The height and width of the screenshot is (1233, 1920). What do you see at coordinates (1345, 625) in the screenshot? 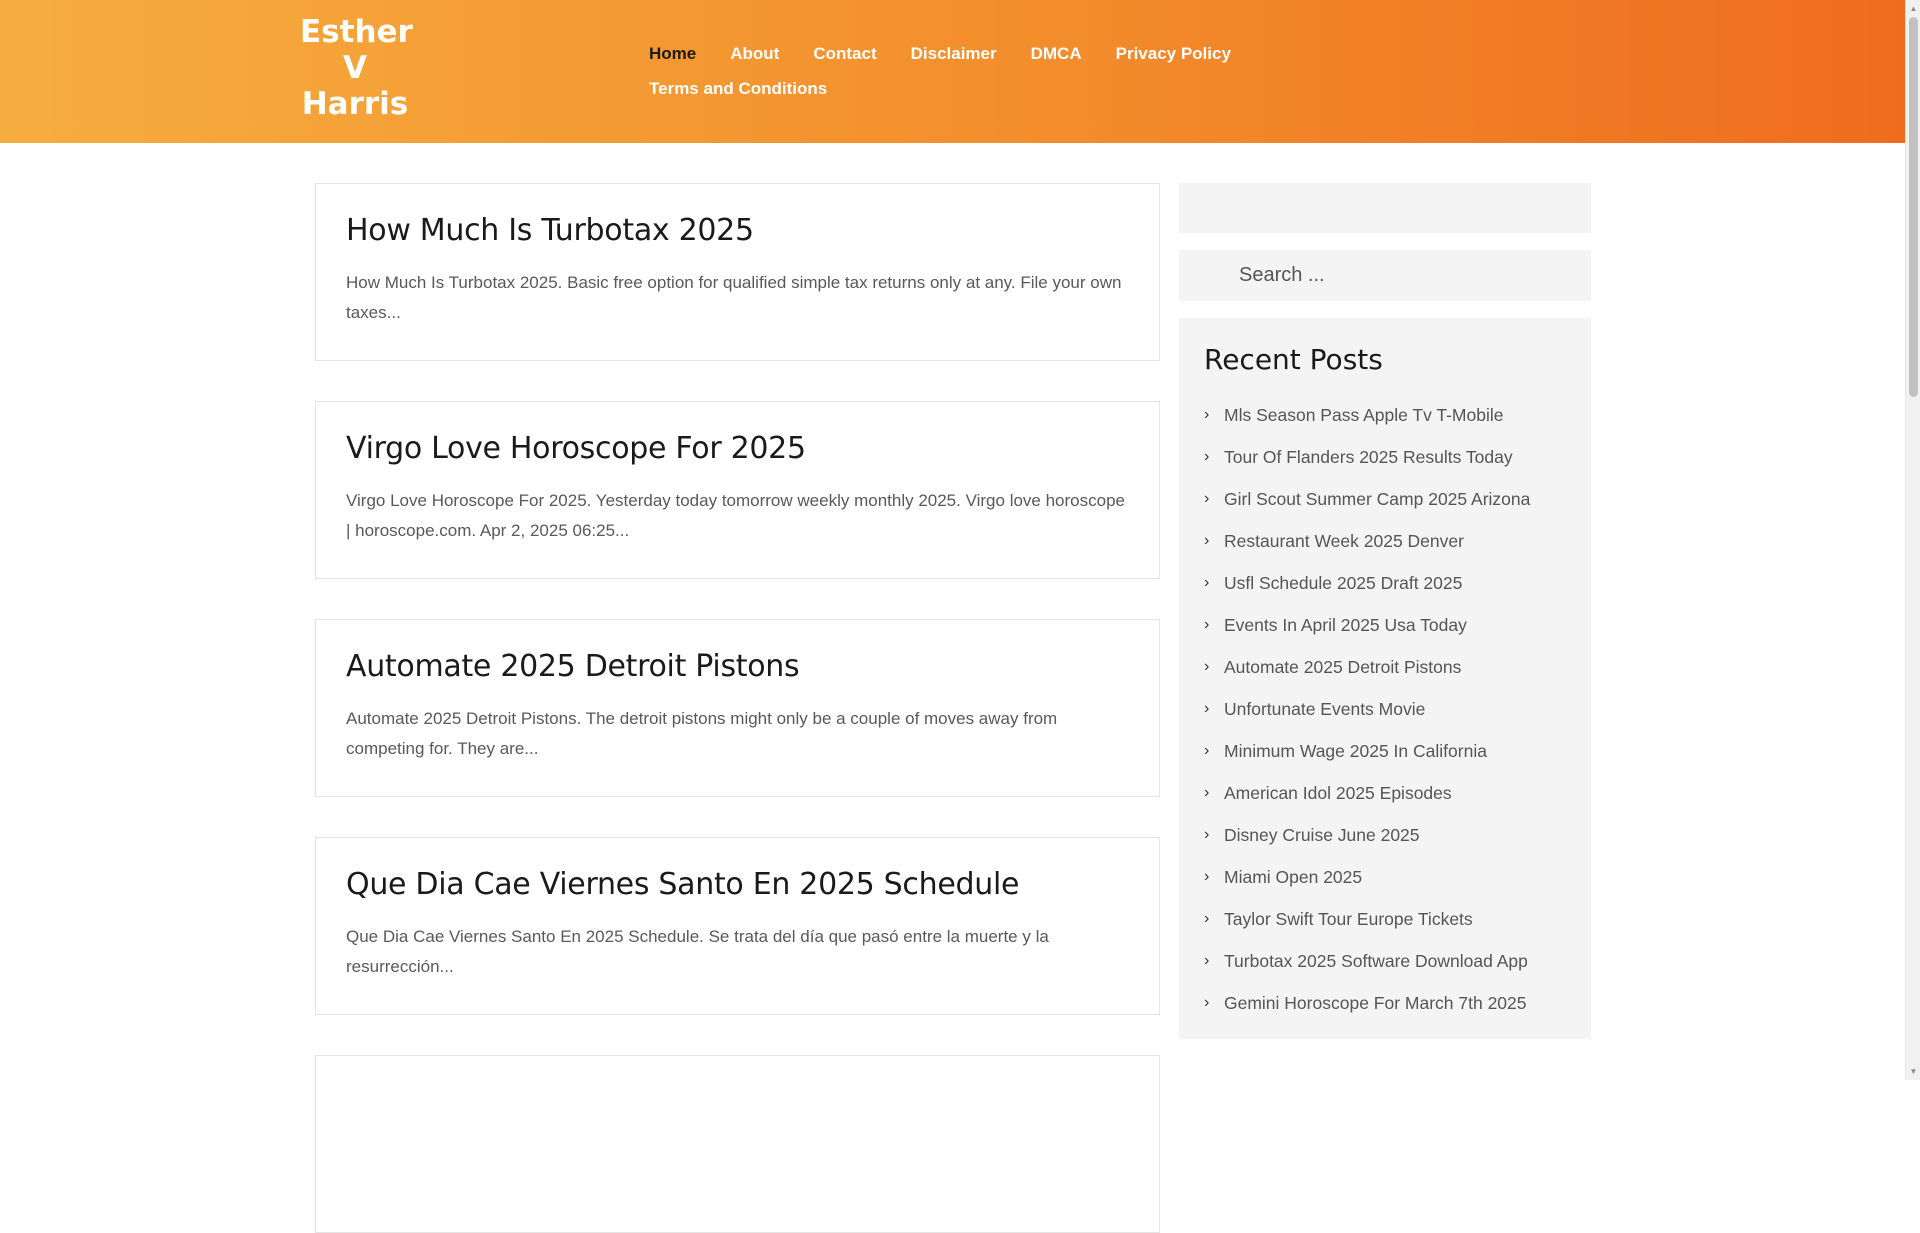
I see `recent-post-link: Events In April 2025 Usa Today` at bounding box center [1345, 625].